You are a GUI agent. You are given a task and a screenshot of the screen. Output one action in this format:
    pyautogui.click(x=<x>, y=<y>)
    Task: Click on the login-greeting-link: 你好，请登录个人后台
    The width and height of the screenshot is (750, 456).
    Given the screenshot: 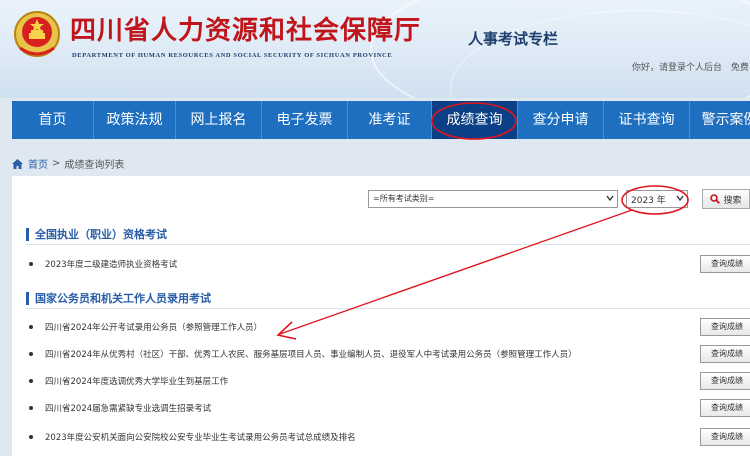 What is the action you would take?
    pyautogui.click(x=677, y=68)
    